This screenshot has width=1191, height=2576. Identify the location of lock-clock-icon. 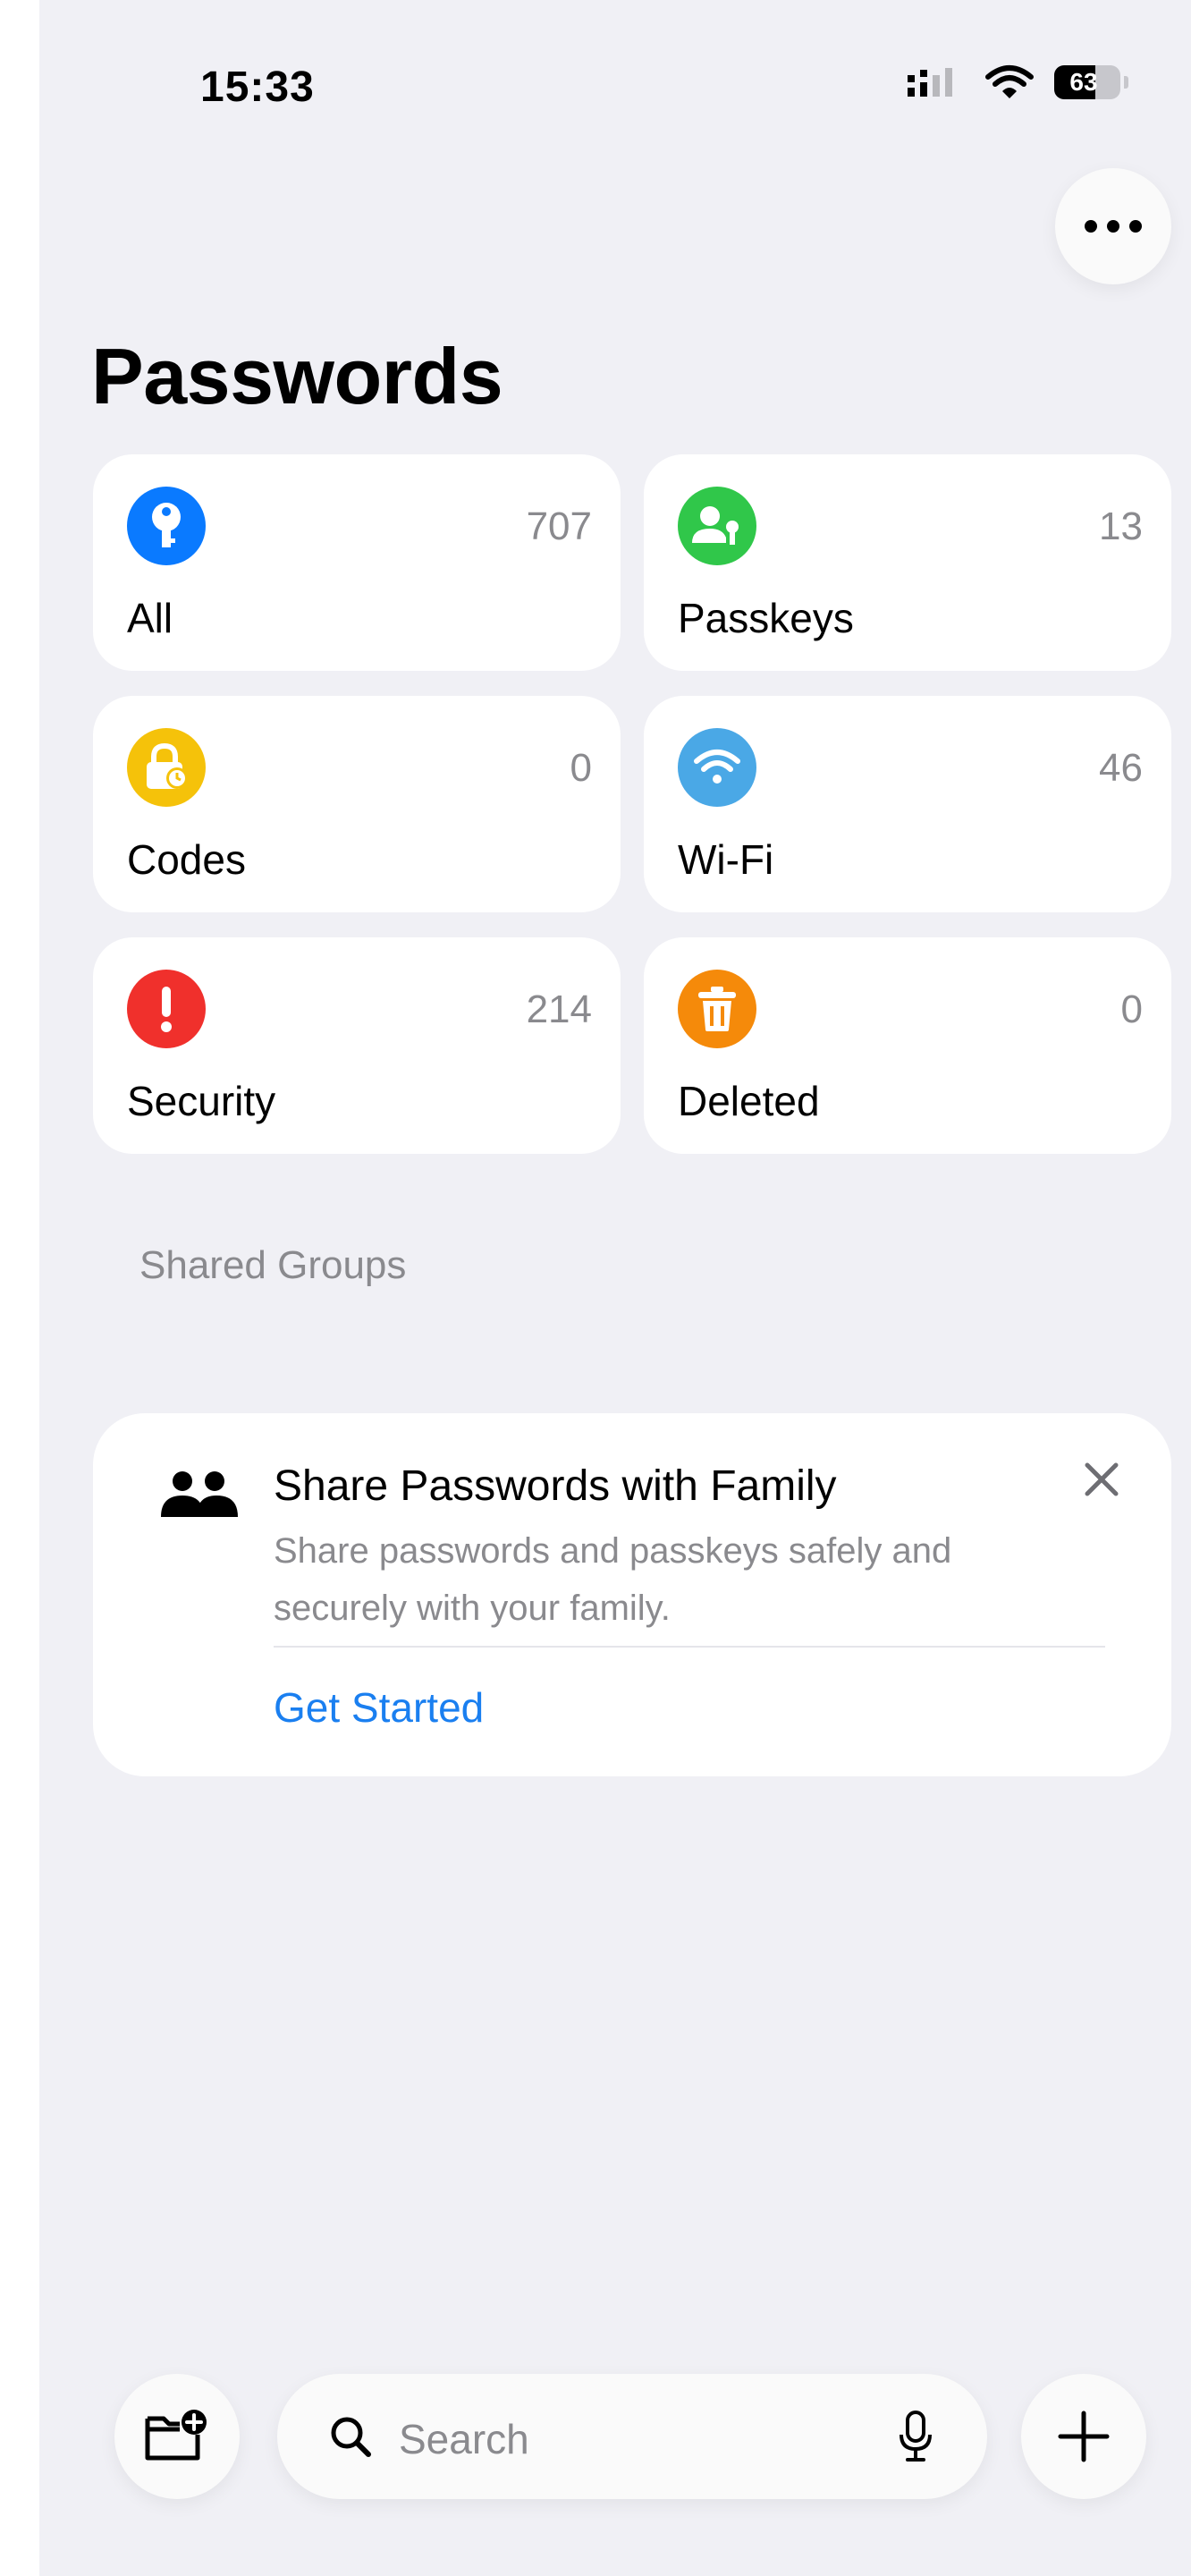
(166, 767).